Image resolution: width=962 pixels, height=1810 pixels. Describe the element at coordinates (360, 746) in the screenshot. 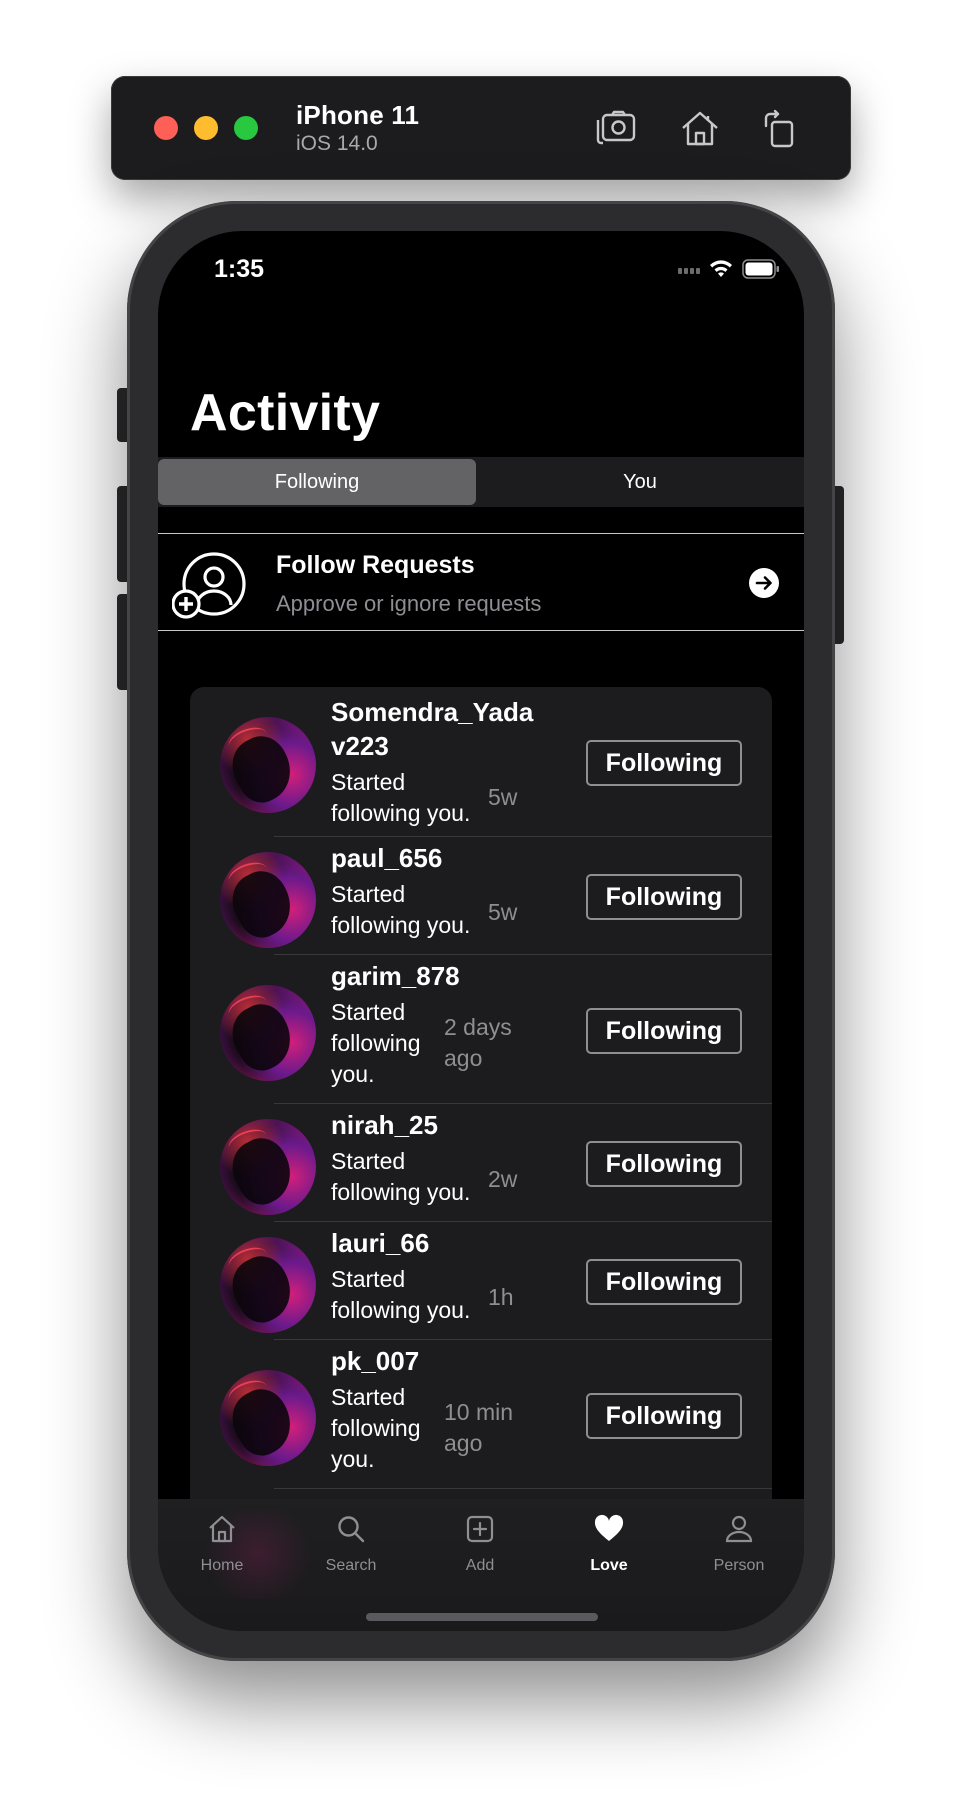

I see `username-line: v223` at that location.